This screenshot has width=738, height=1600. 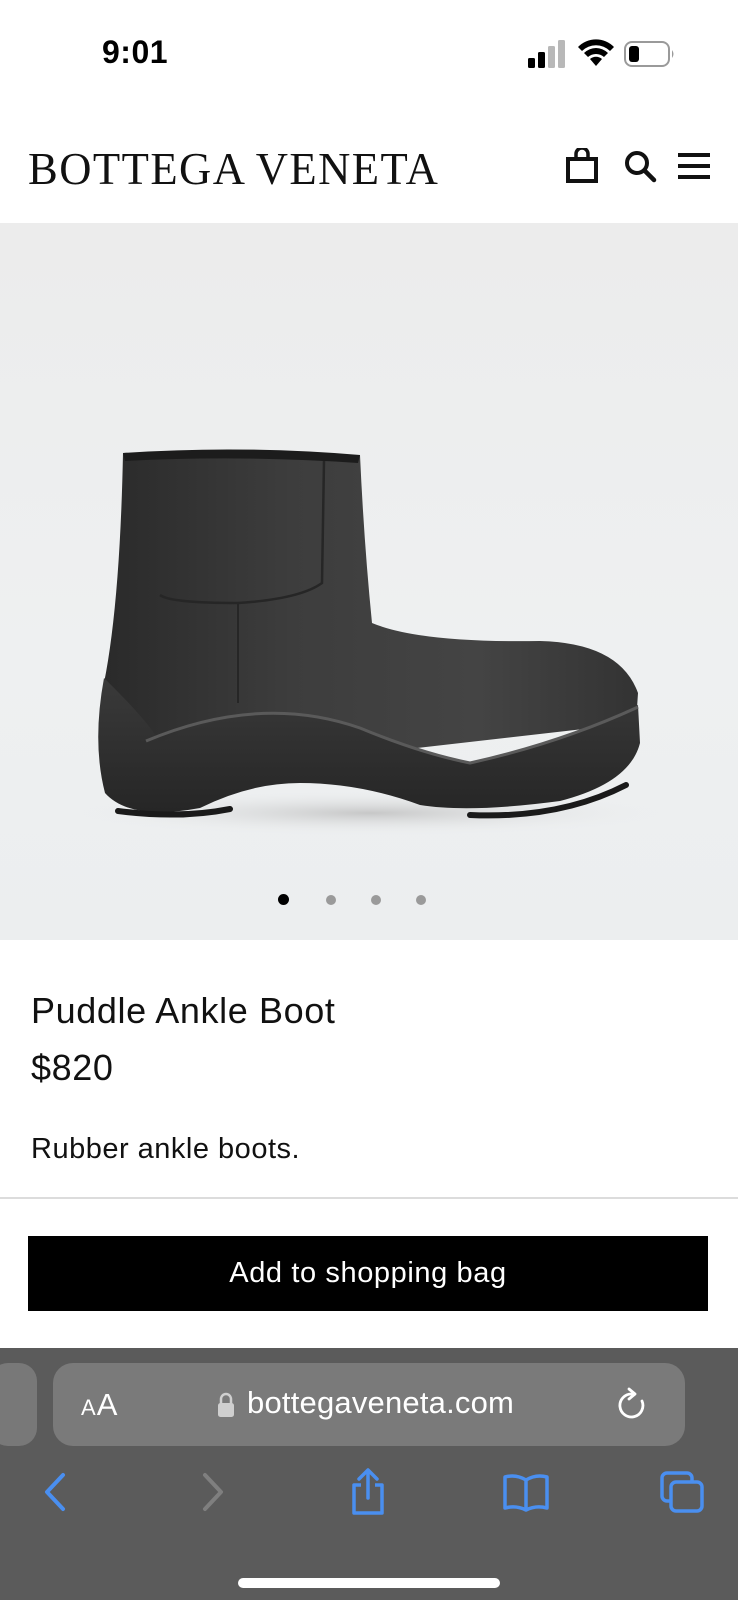 I want to click on product-name: Puddle Ankle Boot, so click(x=183, y=1010).